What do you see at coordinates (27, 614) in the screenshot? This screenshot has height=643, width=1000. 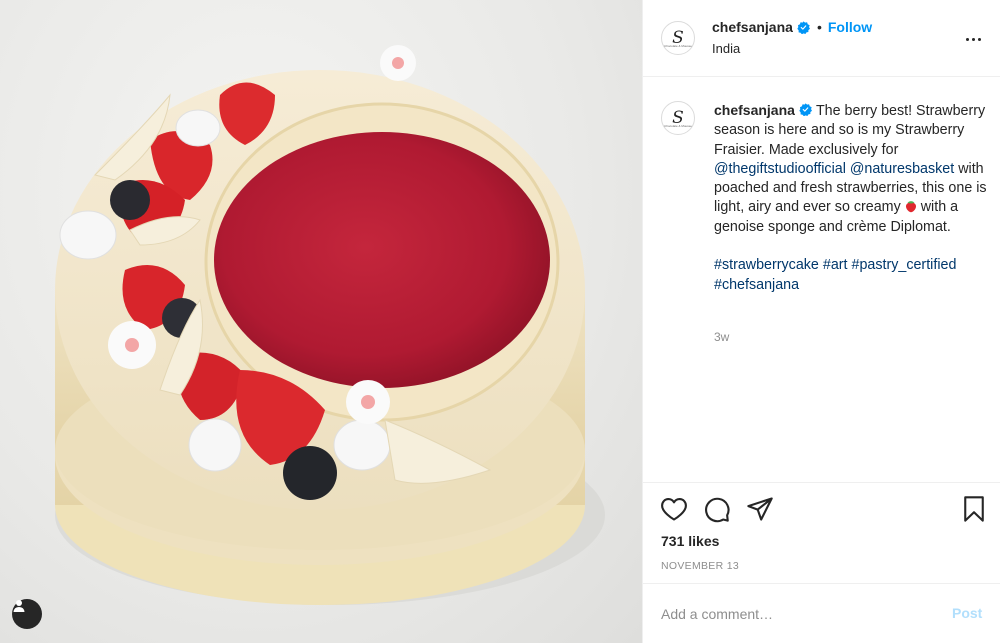 I see `tagged-users-button` at bounding box center [27, 614].